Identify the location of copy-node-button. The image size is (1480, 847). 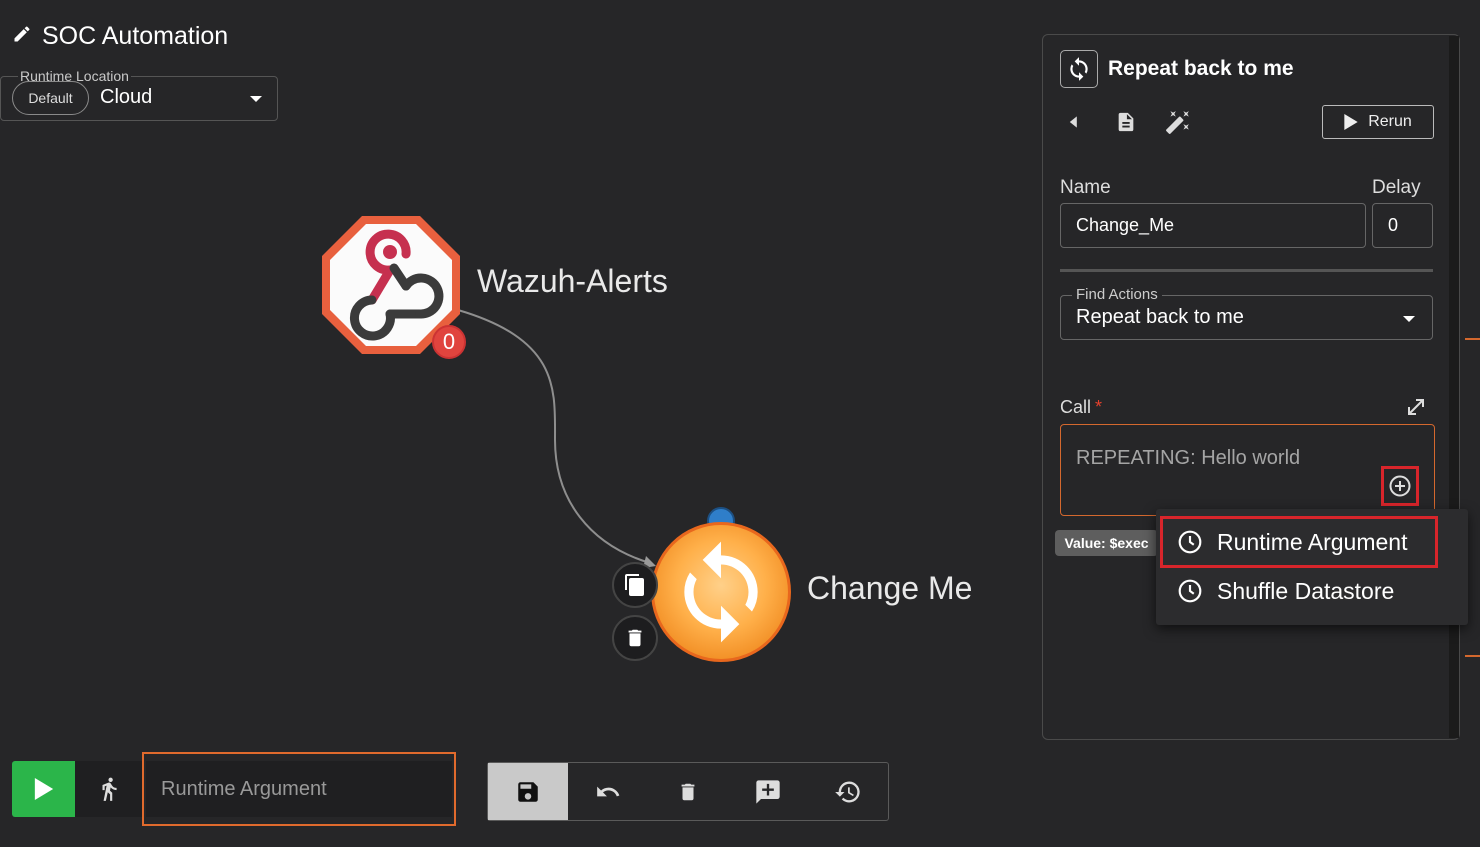
(635, 585).